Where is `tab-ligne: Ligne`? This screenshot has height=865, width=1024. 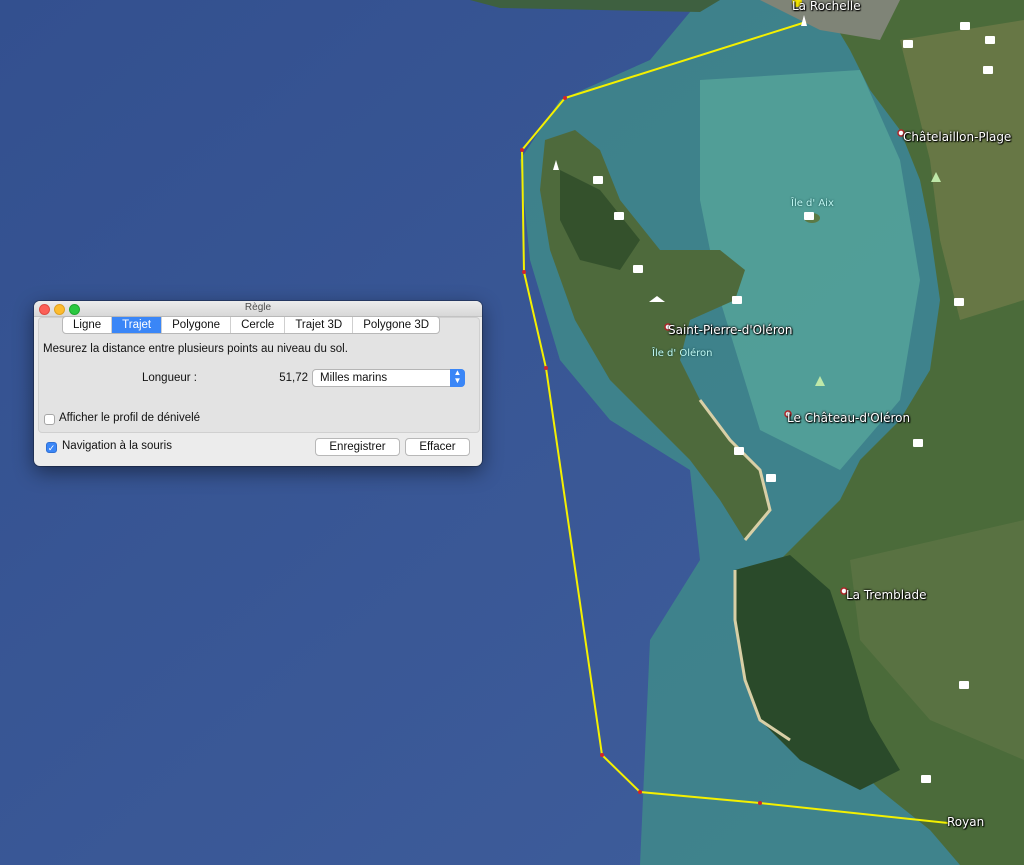
tab-ligne: Ligne is located at coordinates (88, 325).